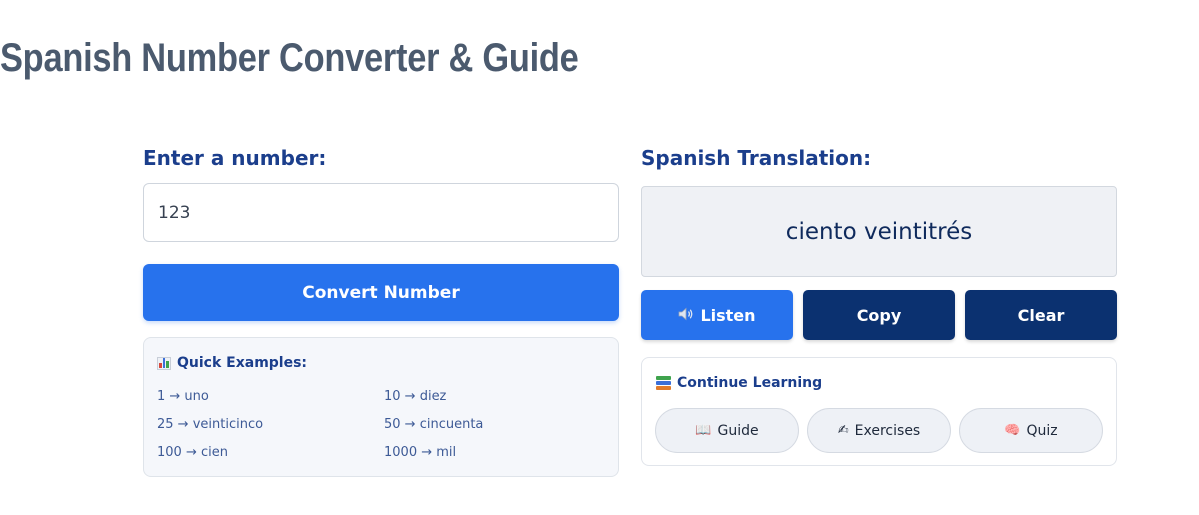  Describe the element at coordinates (415, 396) in the screenshot. I see `example-item: 10 → diez` at that location.